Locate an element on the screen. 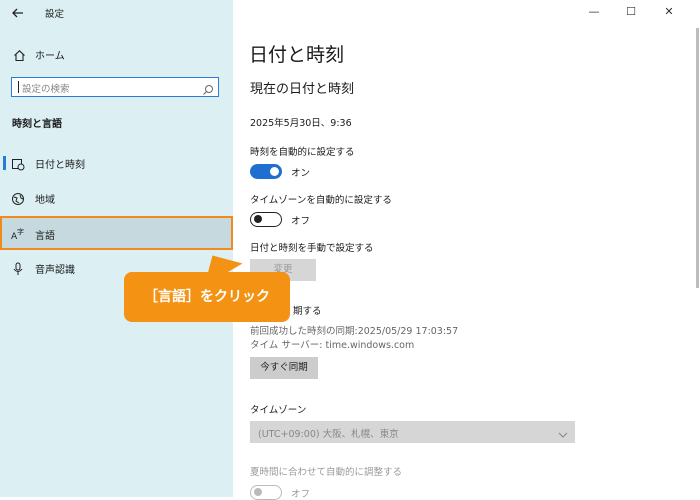 The image size is (700, 500). window-controls: — ☐ ✕ is located at coordinates (640, 13).